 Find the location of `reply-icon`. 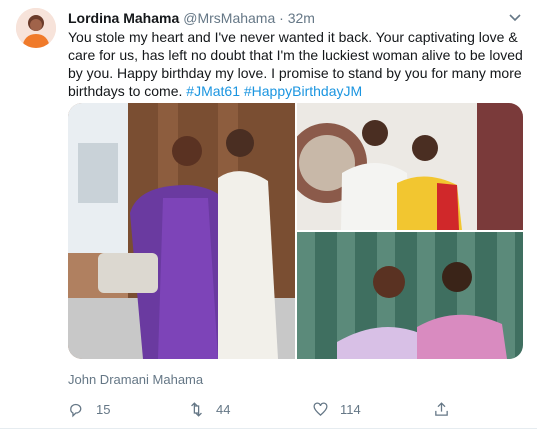

reply-icon is located at coordinates (76, 410).